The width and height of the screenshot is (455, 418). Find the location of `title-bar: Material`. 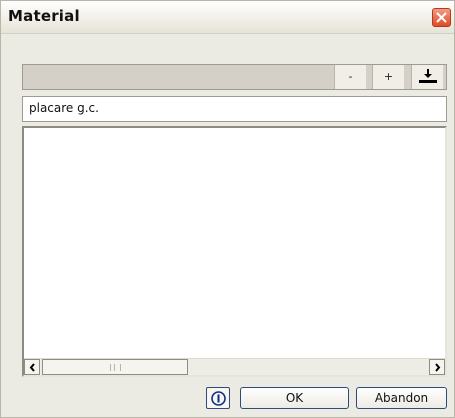

title-bar: Material is located at coordinates (227, 17).